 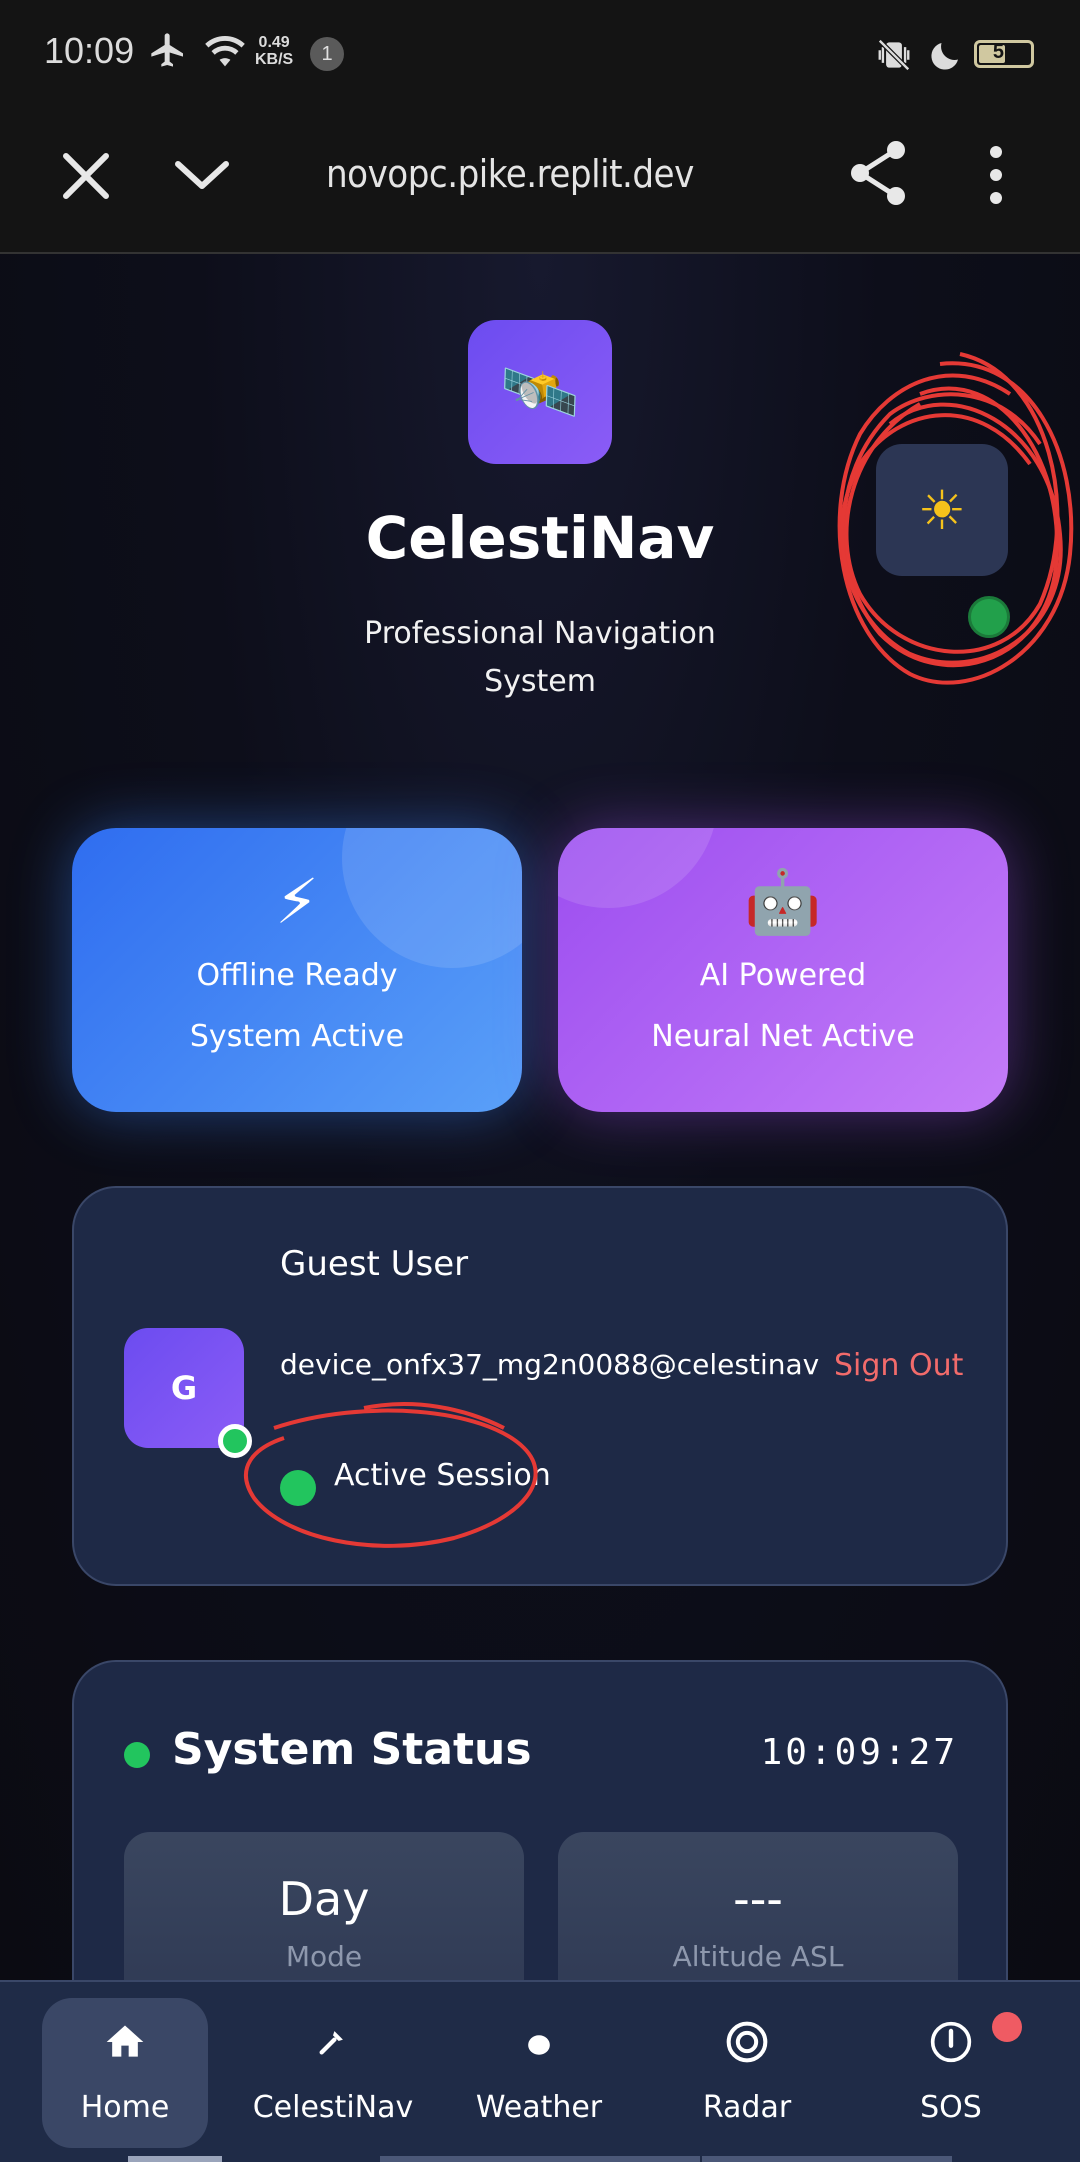 What do you see at coordinates (747, 2045) in the screenshot?
I see `radar-icon` at bounding box center [747, 2045].